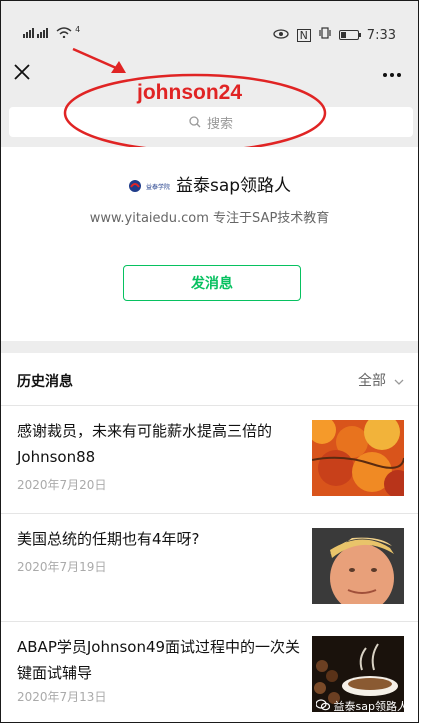 This screenshot has height=725, width=421. What do you see at coordinates (209, 379) in the screenshot?
I see `history-header: 历史消息 全部` at bounding box center [209, 379].